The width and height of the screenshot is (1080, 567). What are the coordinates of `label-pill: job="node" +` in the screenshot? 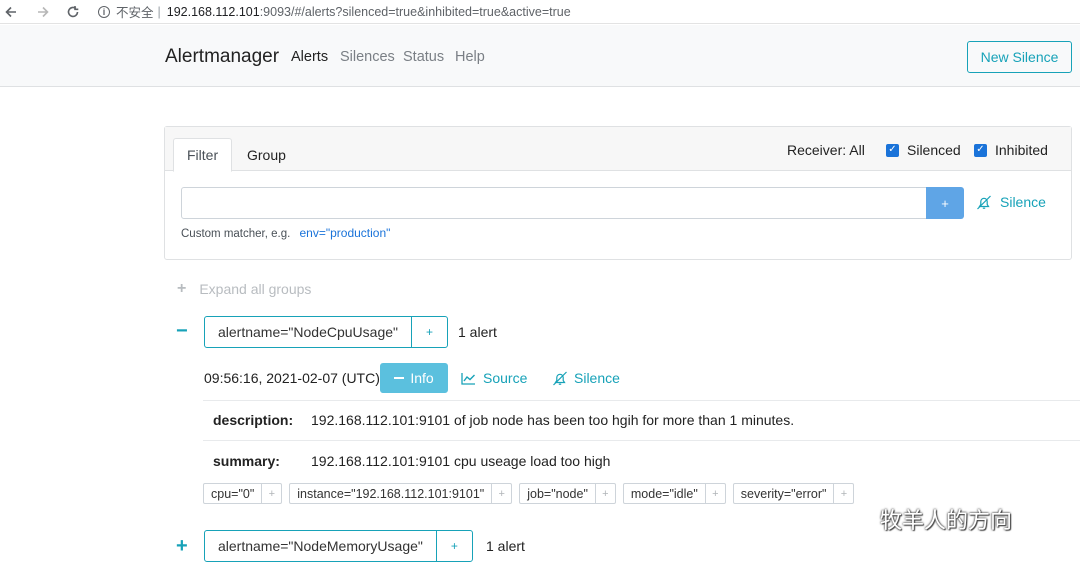 It's located at (567, 493).